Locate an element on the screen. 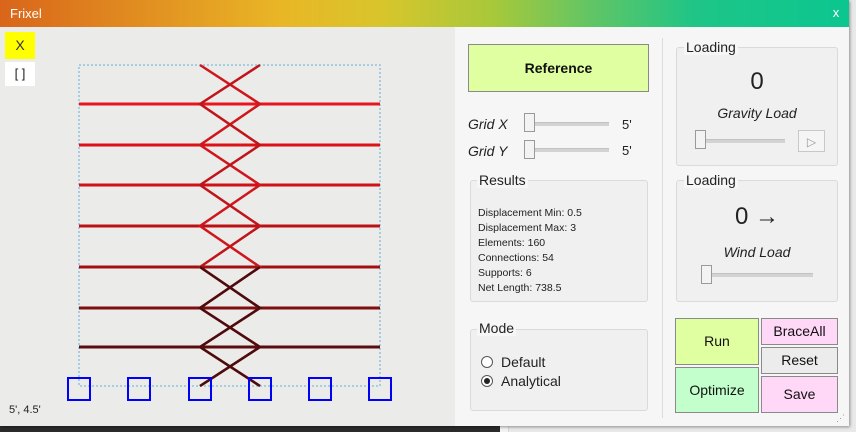 This screenshot has height=432, width=856. grid-y-slider-track is located at coordinates (567, 150).